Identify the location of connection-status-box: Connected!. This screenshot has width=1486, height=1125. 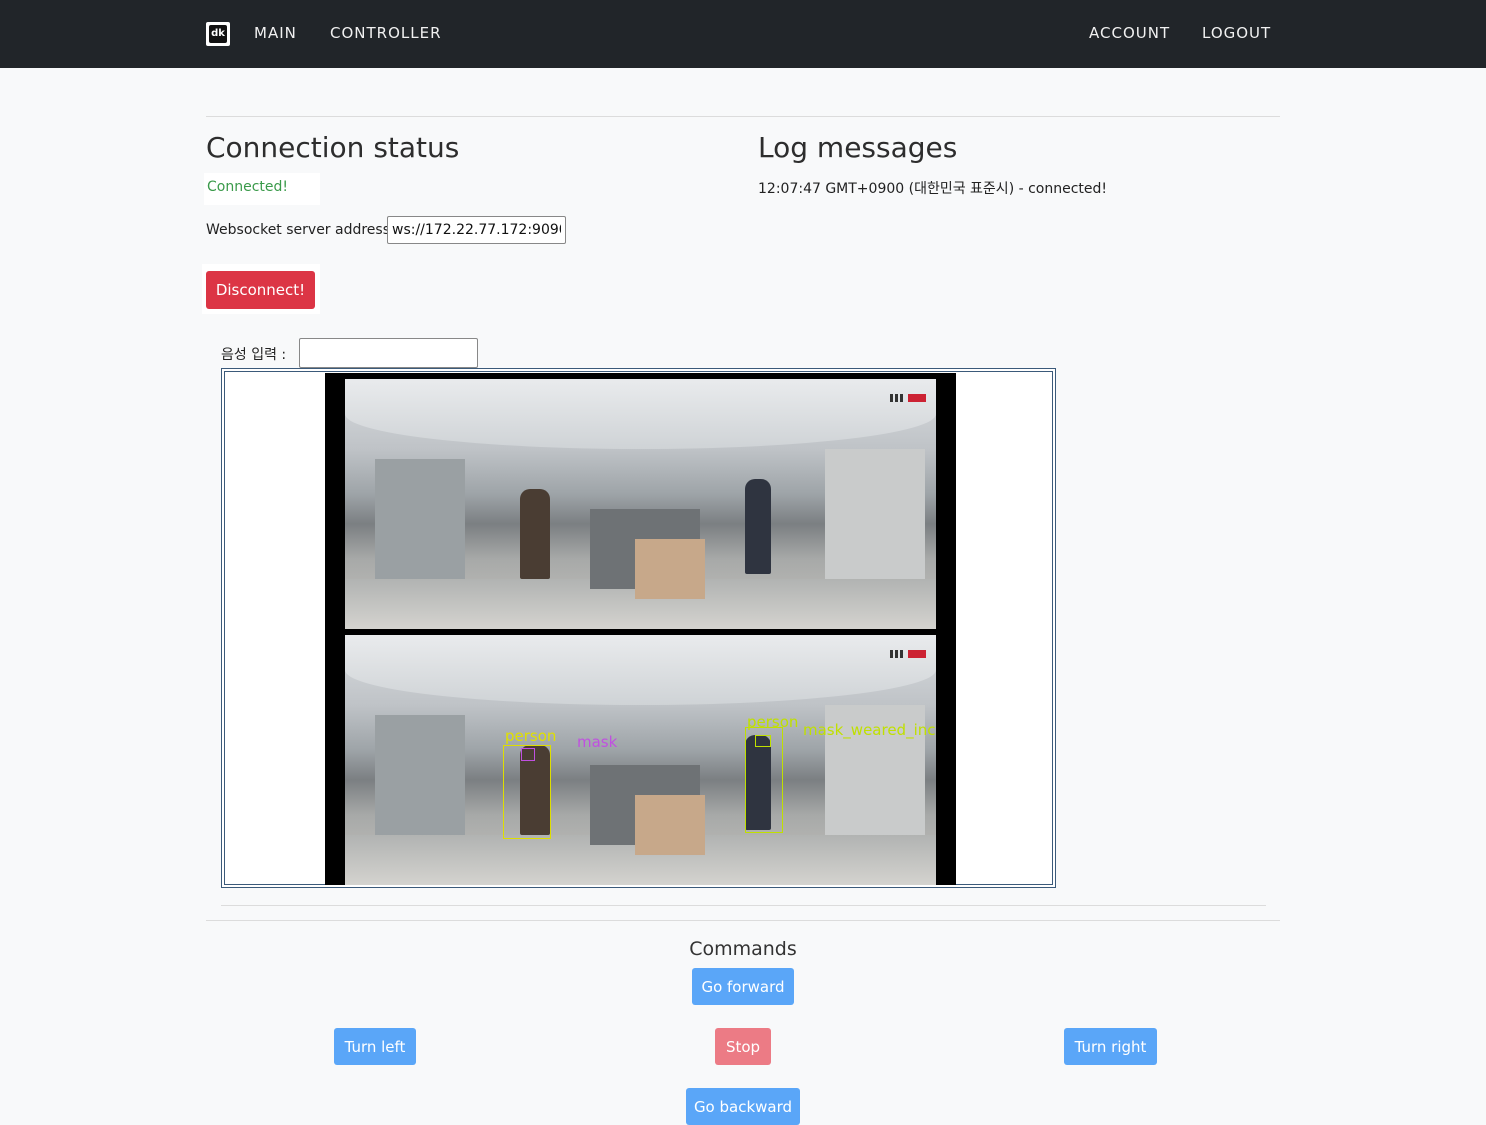
(262, 189).